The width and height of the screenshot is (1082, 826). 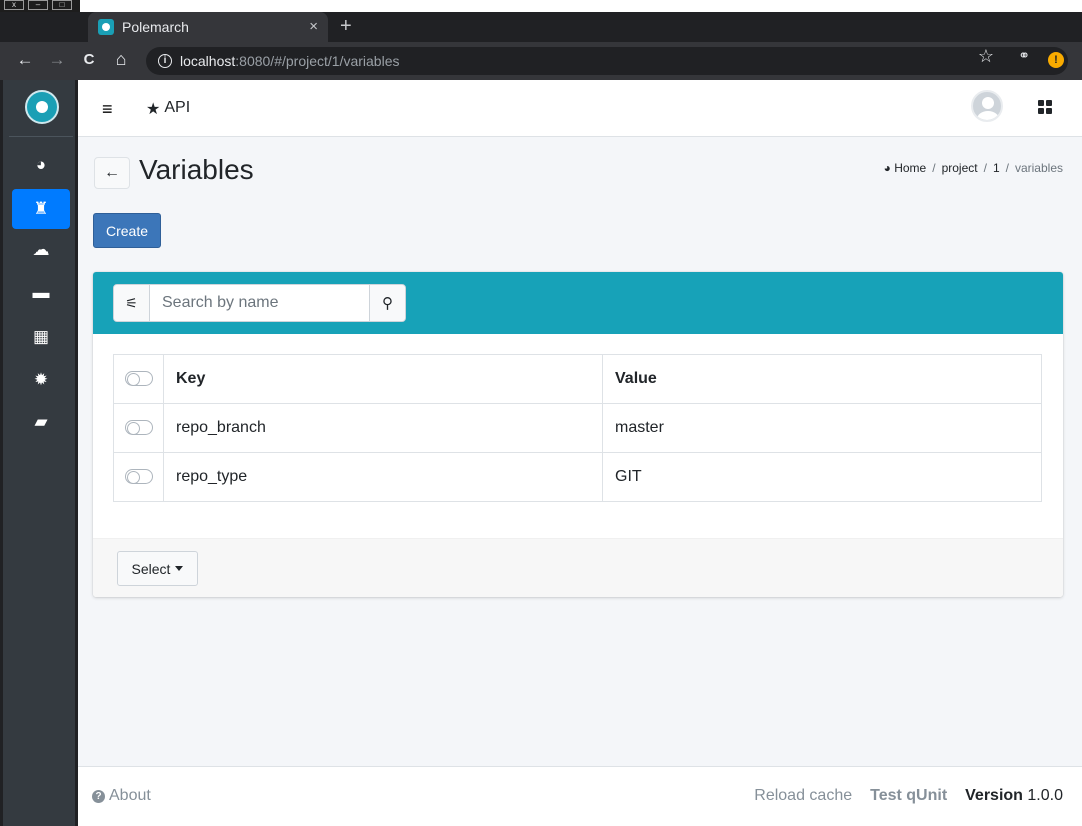 I want to click on notification-alert-icon: !, so click(x=1056, y=60).